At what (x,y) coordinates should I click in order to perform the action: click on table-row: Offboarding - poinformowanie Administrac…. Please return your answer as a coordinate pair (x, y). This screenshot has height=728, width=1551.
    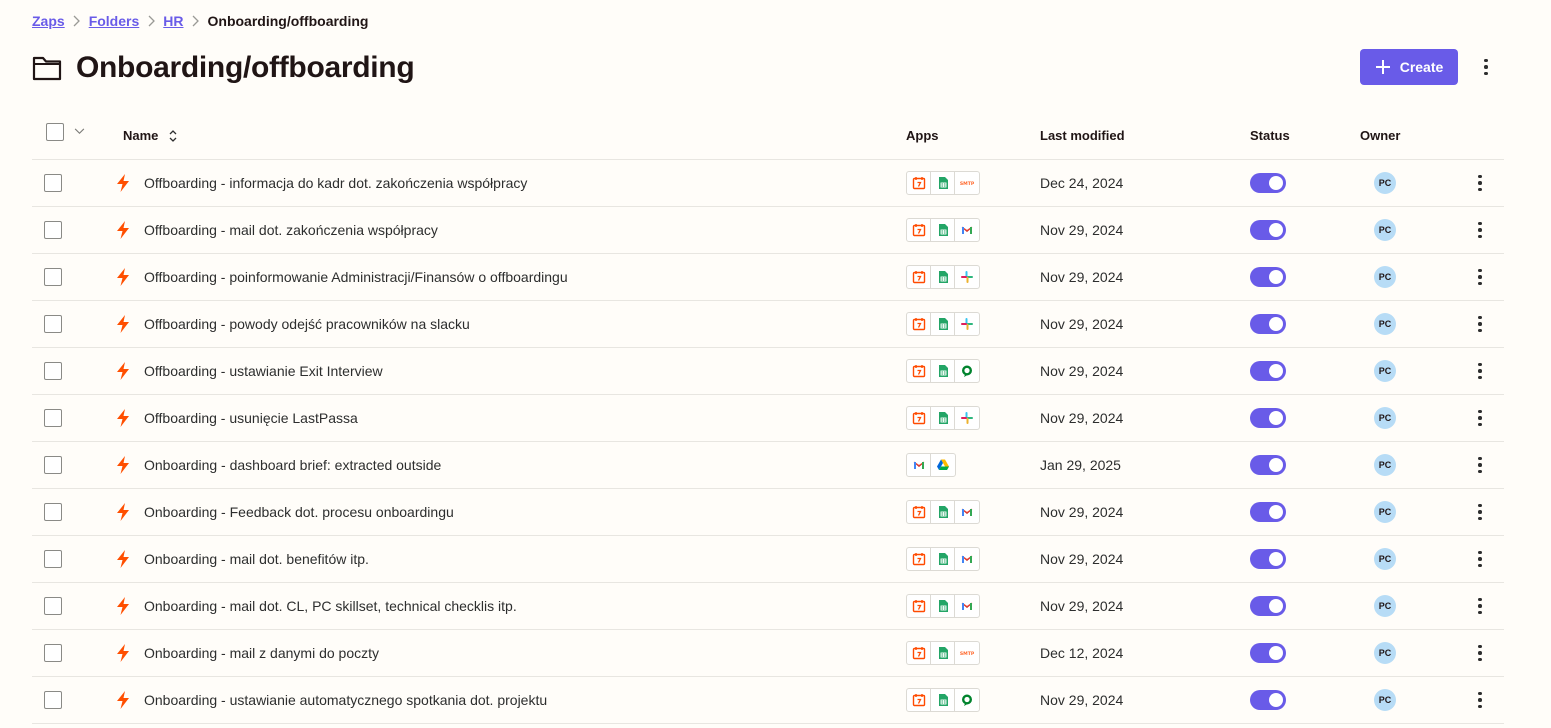
    Looking at the image, I should click on (768, 277).